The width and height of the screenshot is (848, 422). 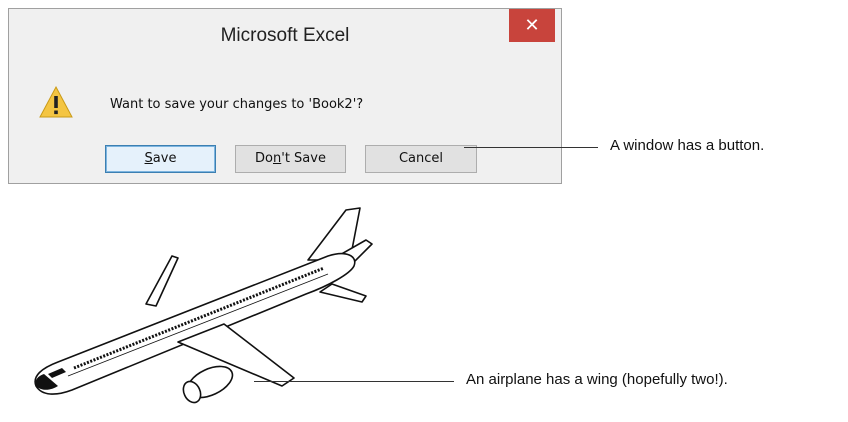 I want to click on cancel-button: Cancel, so click(x=421, y=159).